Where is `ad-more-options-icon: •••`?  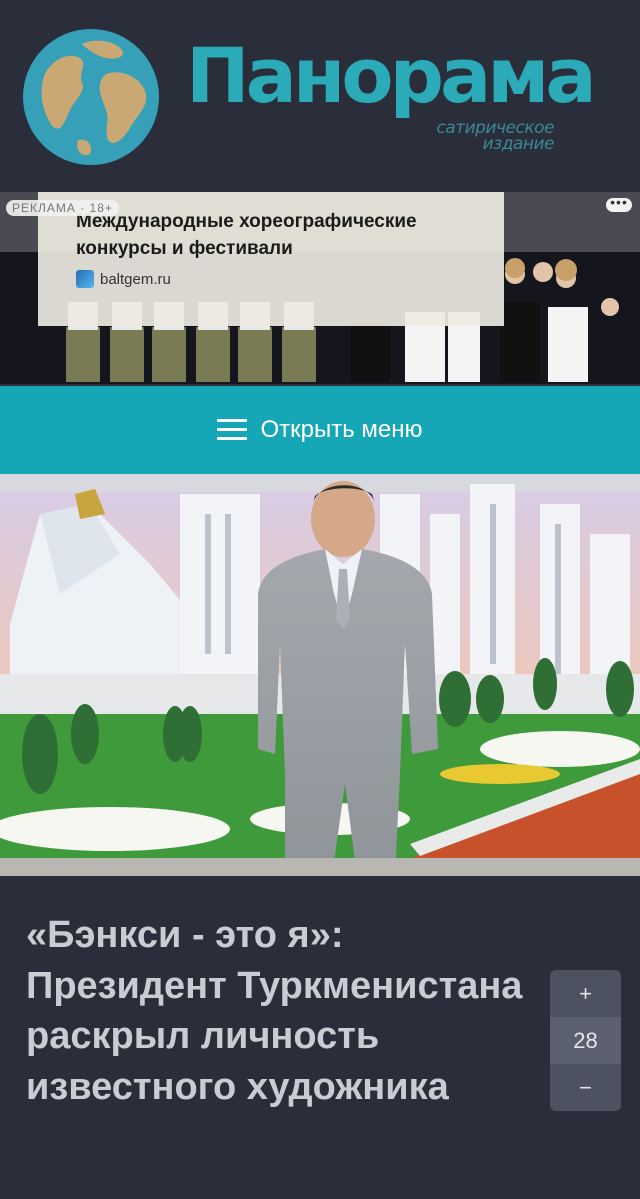 ad-more-options-icon: ••• is located at coordinates (619, 203).